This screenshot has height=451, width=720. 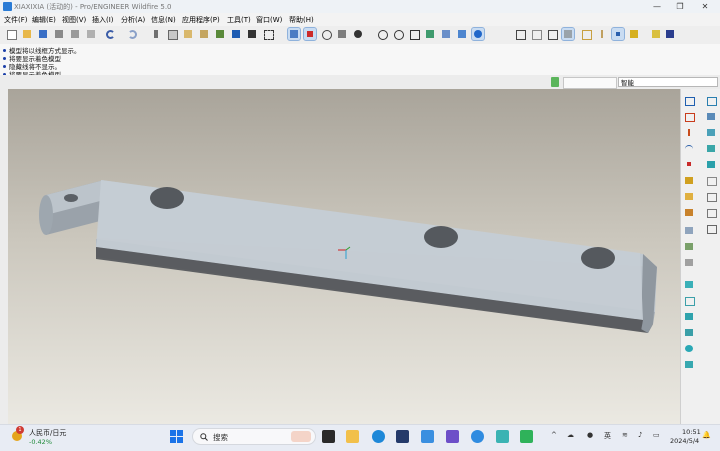 What do you see at coordinates (689, 262) in the screenshot?
I see `blend-icon` at bounding box center [689, 262].